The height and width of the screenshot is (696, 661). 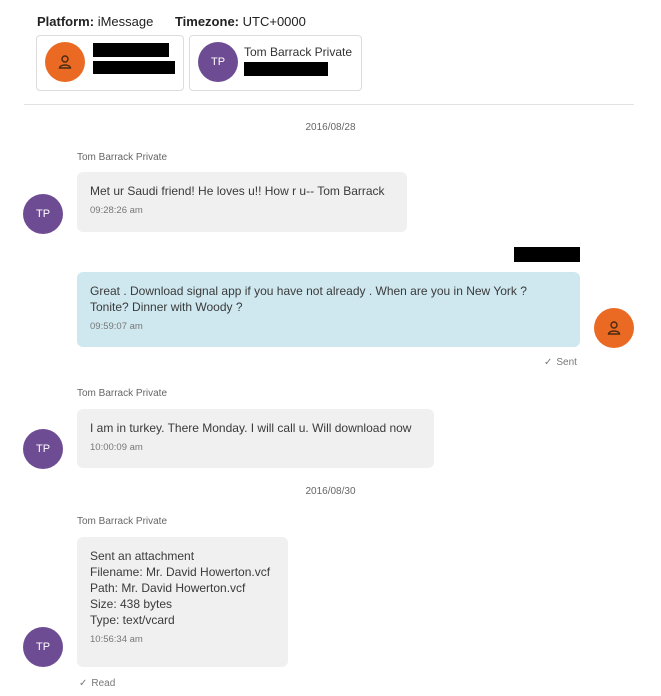 What do you see at coordinates (131, 604) in the screenshot?
I see `message-text: Size: 438 bytes` at bounding box center [131, 604].